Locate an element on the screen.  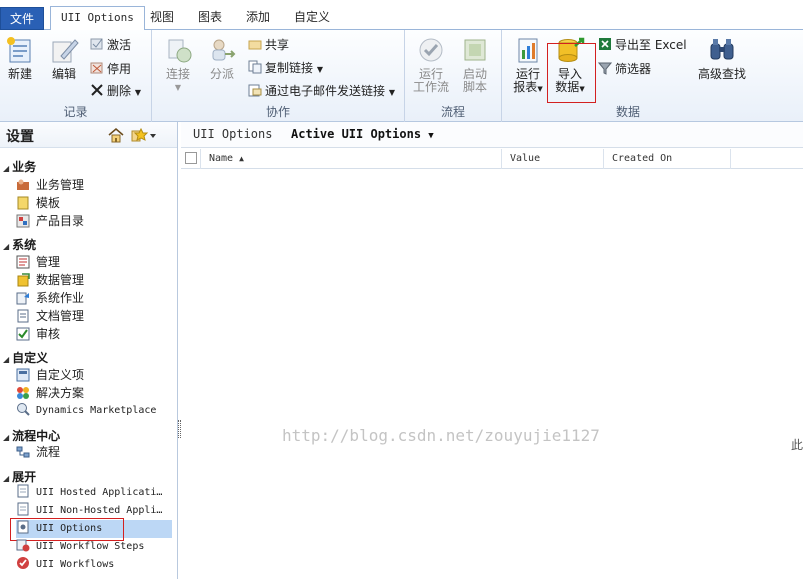
nav-section-process-center-label: 流程中心 is located at coordinates (36, 436).